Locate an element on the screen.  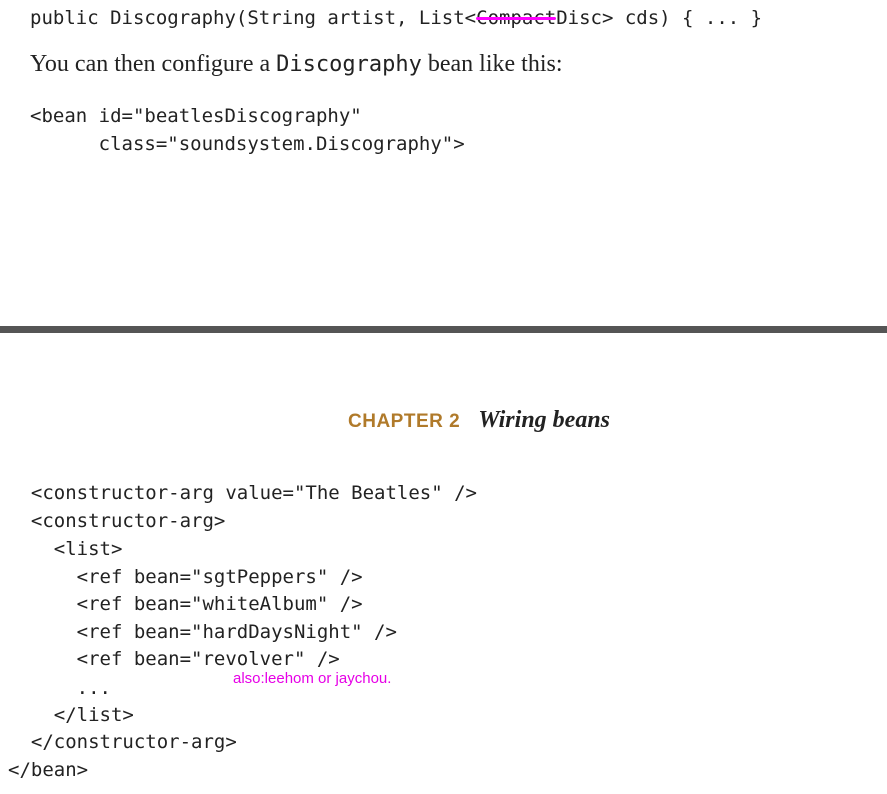
code-line-3: <ref bean="sgtPeppers" /> is located at coordinates (185, 577).